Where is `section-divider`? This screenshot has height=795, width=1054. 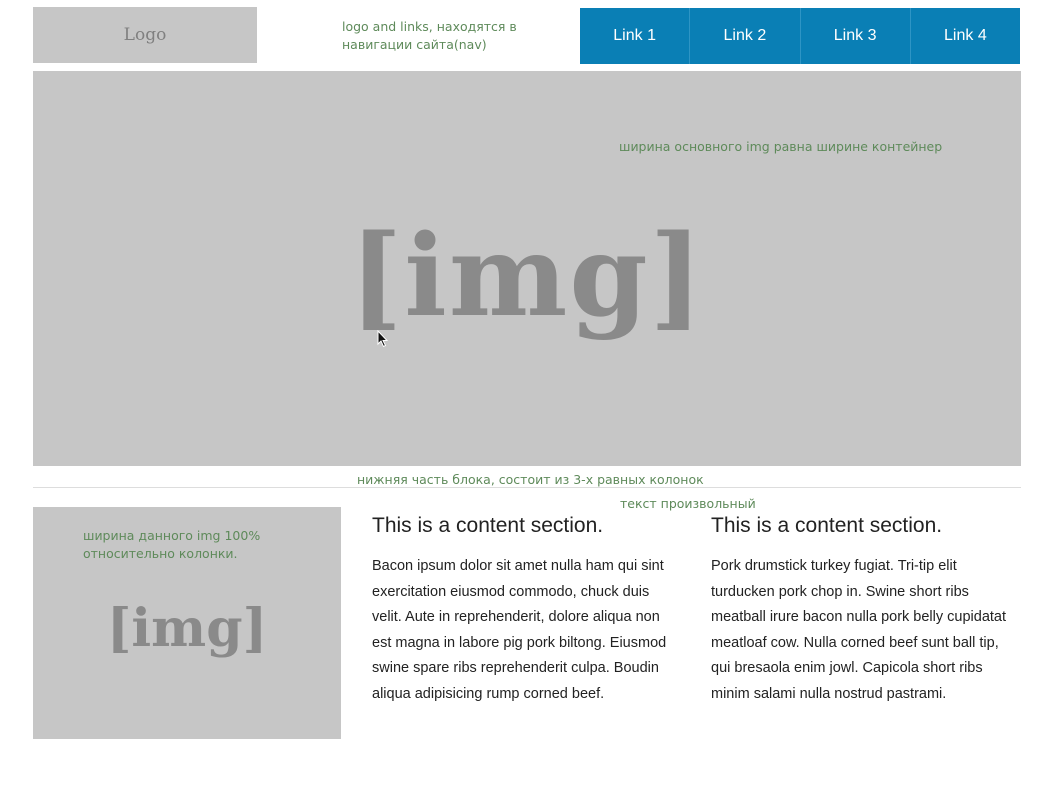 section-divider is located at coordinates (527, 487).